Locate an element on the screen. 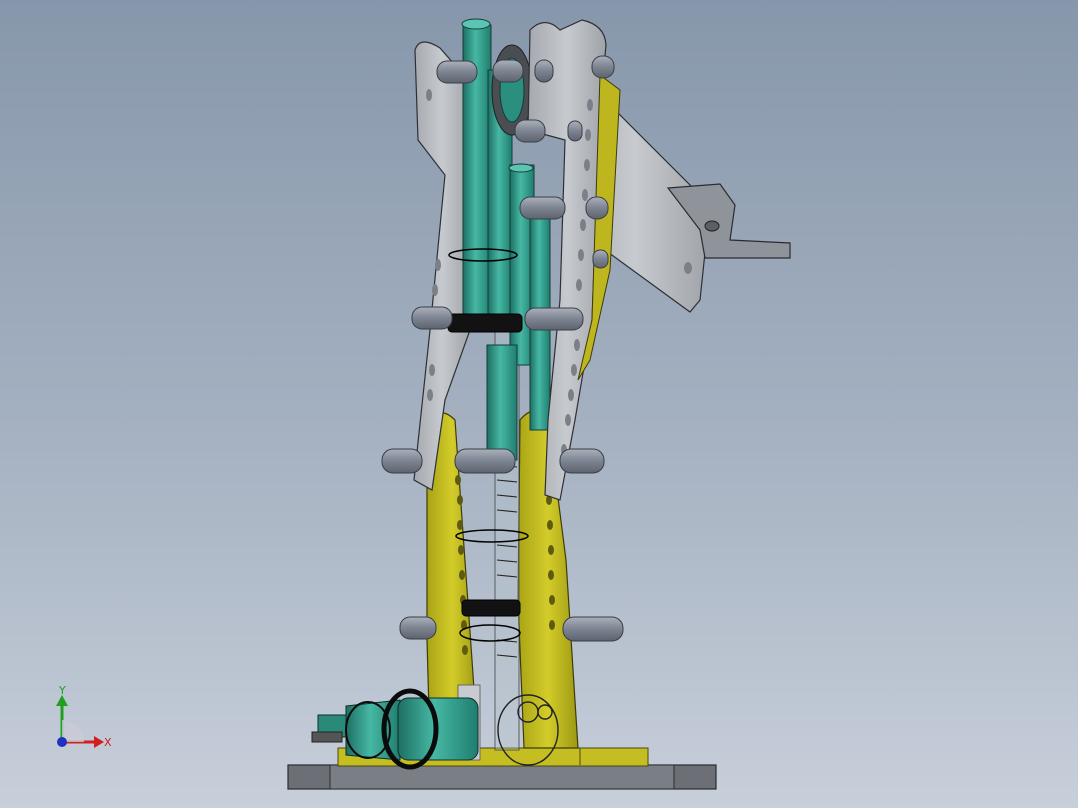 Image resolution: width=1078 pixels, height=808 pixels. y-axis-label: Y is located at coordinates (62, 690).